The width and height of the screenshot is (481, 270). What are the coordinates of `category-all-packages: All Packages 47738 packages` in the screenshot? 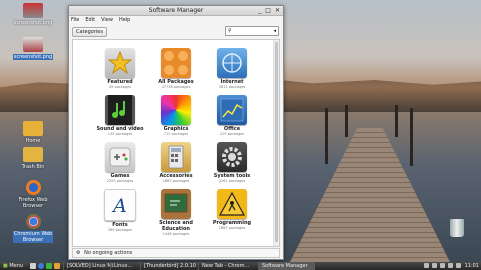 It's located at (176, 68).